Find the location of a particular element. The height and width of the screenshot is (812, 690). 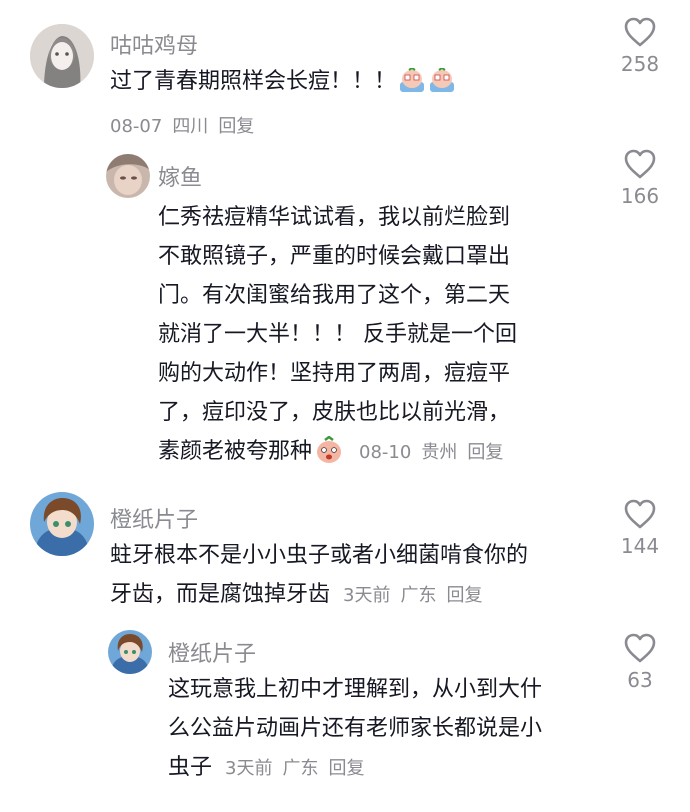

comment-line: 牙齿，而是腐蚀掉牙齿 is located at coordinates (220, 594).